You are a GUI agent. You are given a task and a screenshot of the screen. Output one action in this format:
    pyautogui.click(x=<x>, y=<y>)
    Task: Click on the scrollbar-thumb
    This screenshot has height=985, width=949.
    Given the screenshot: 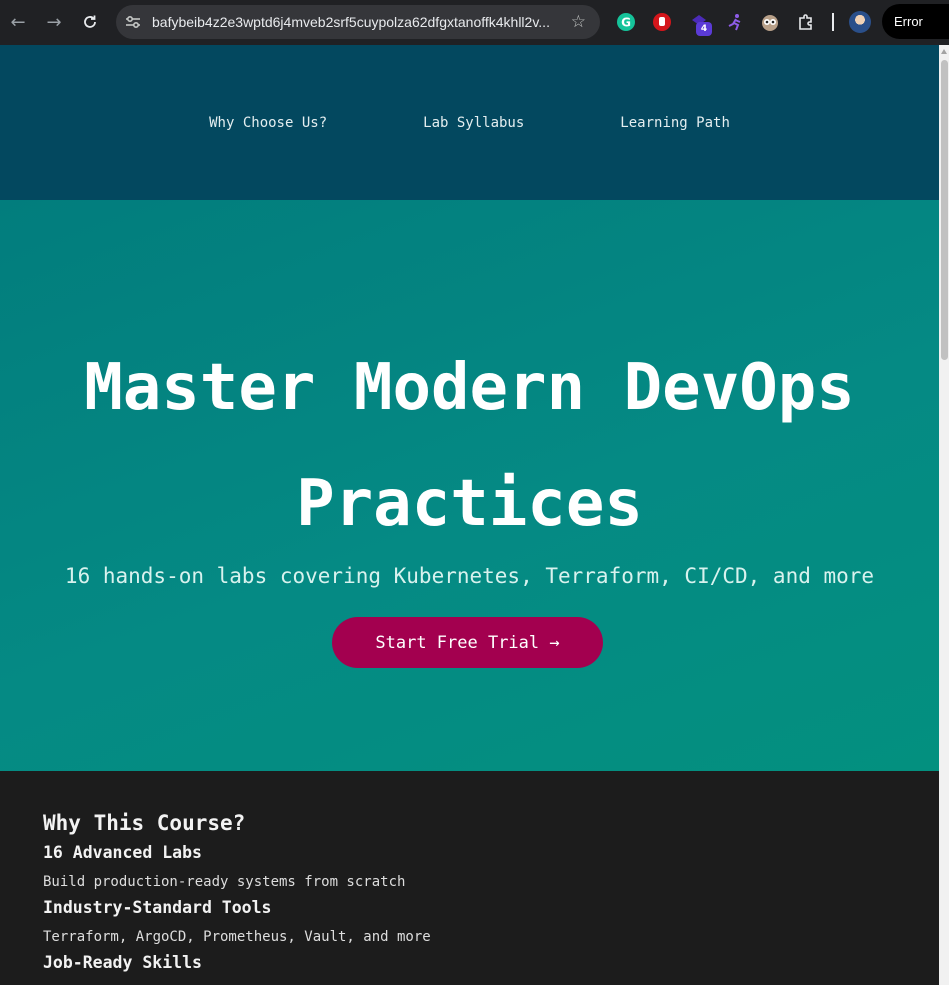 What is the action you would take?
    pyautogui.click(x=944, y=210)
    